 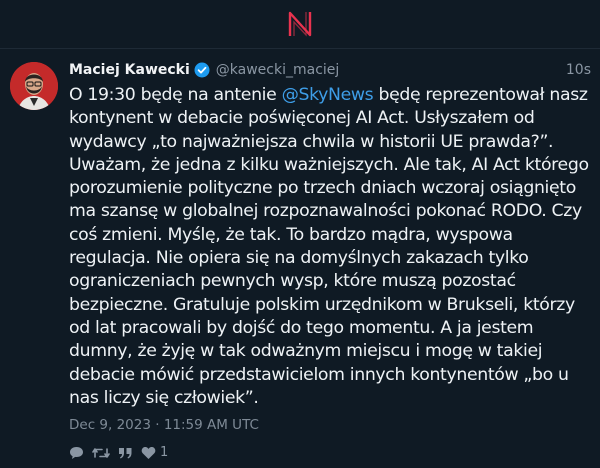 I want to click on quote-icon, so click(x=125, y=453).